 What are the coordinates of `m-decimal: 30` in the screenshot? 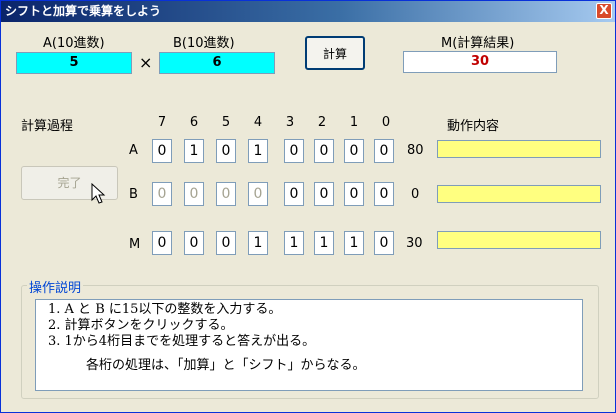 It's located at (414, 243).